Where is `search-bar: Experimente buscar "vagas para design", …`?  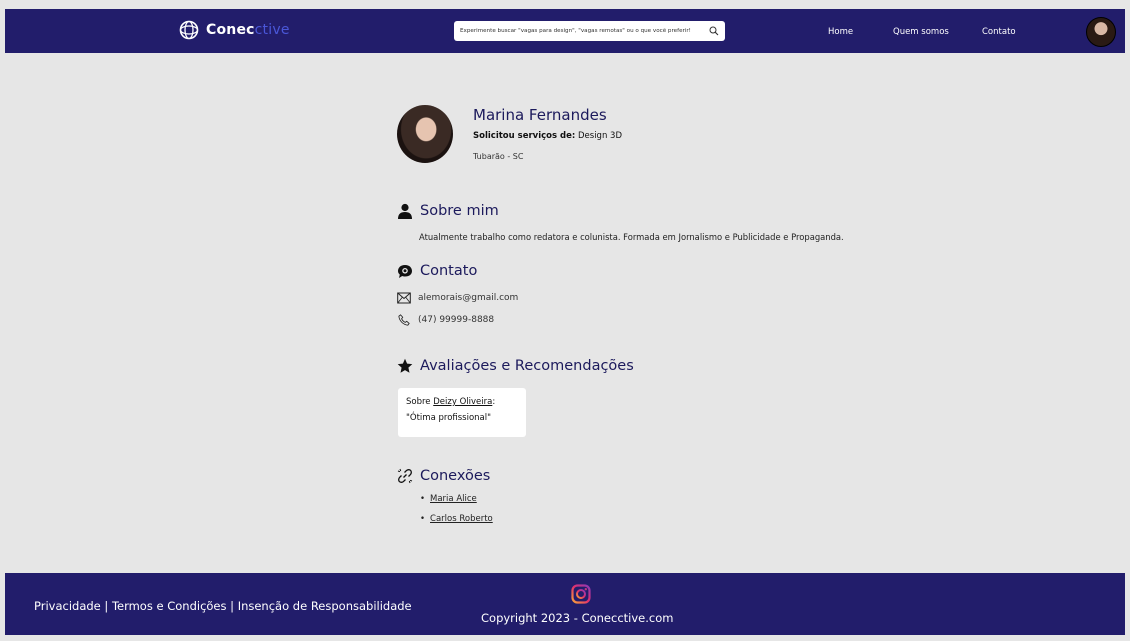
search-bar: Experimente buscar "vagas para design", … is located at coordinates (589, 31).